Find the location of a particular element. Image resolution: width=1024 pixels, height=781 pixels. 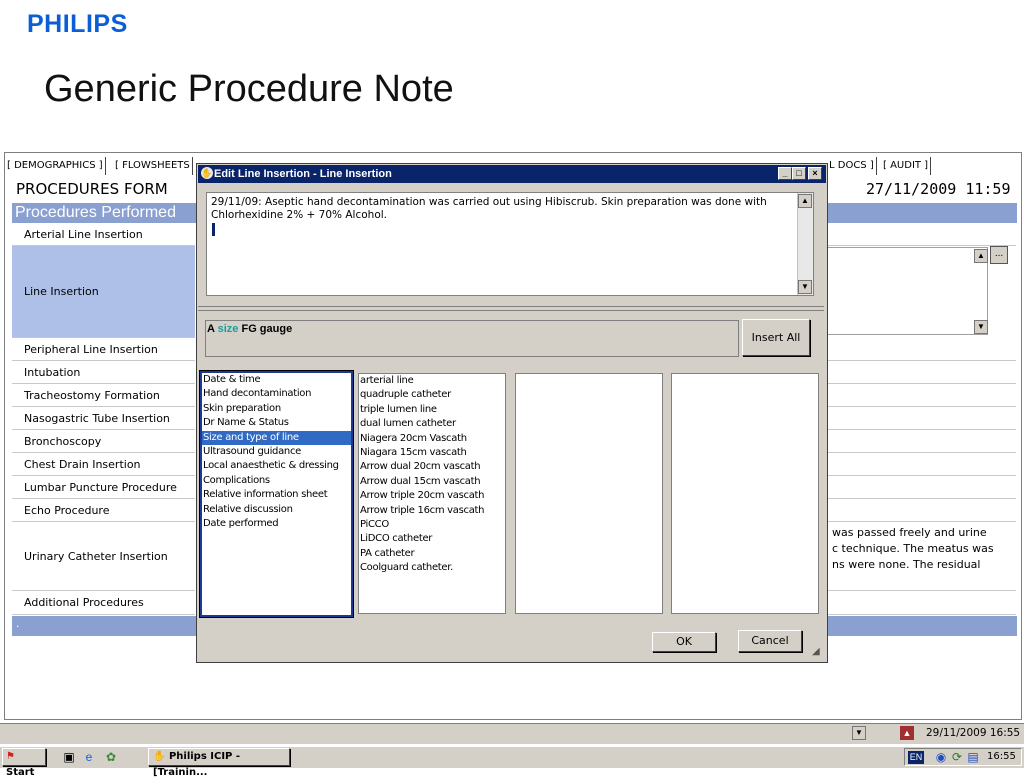

maximize-icon: □ is located at coordinates (799, 173).